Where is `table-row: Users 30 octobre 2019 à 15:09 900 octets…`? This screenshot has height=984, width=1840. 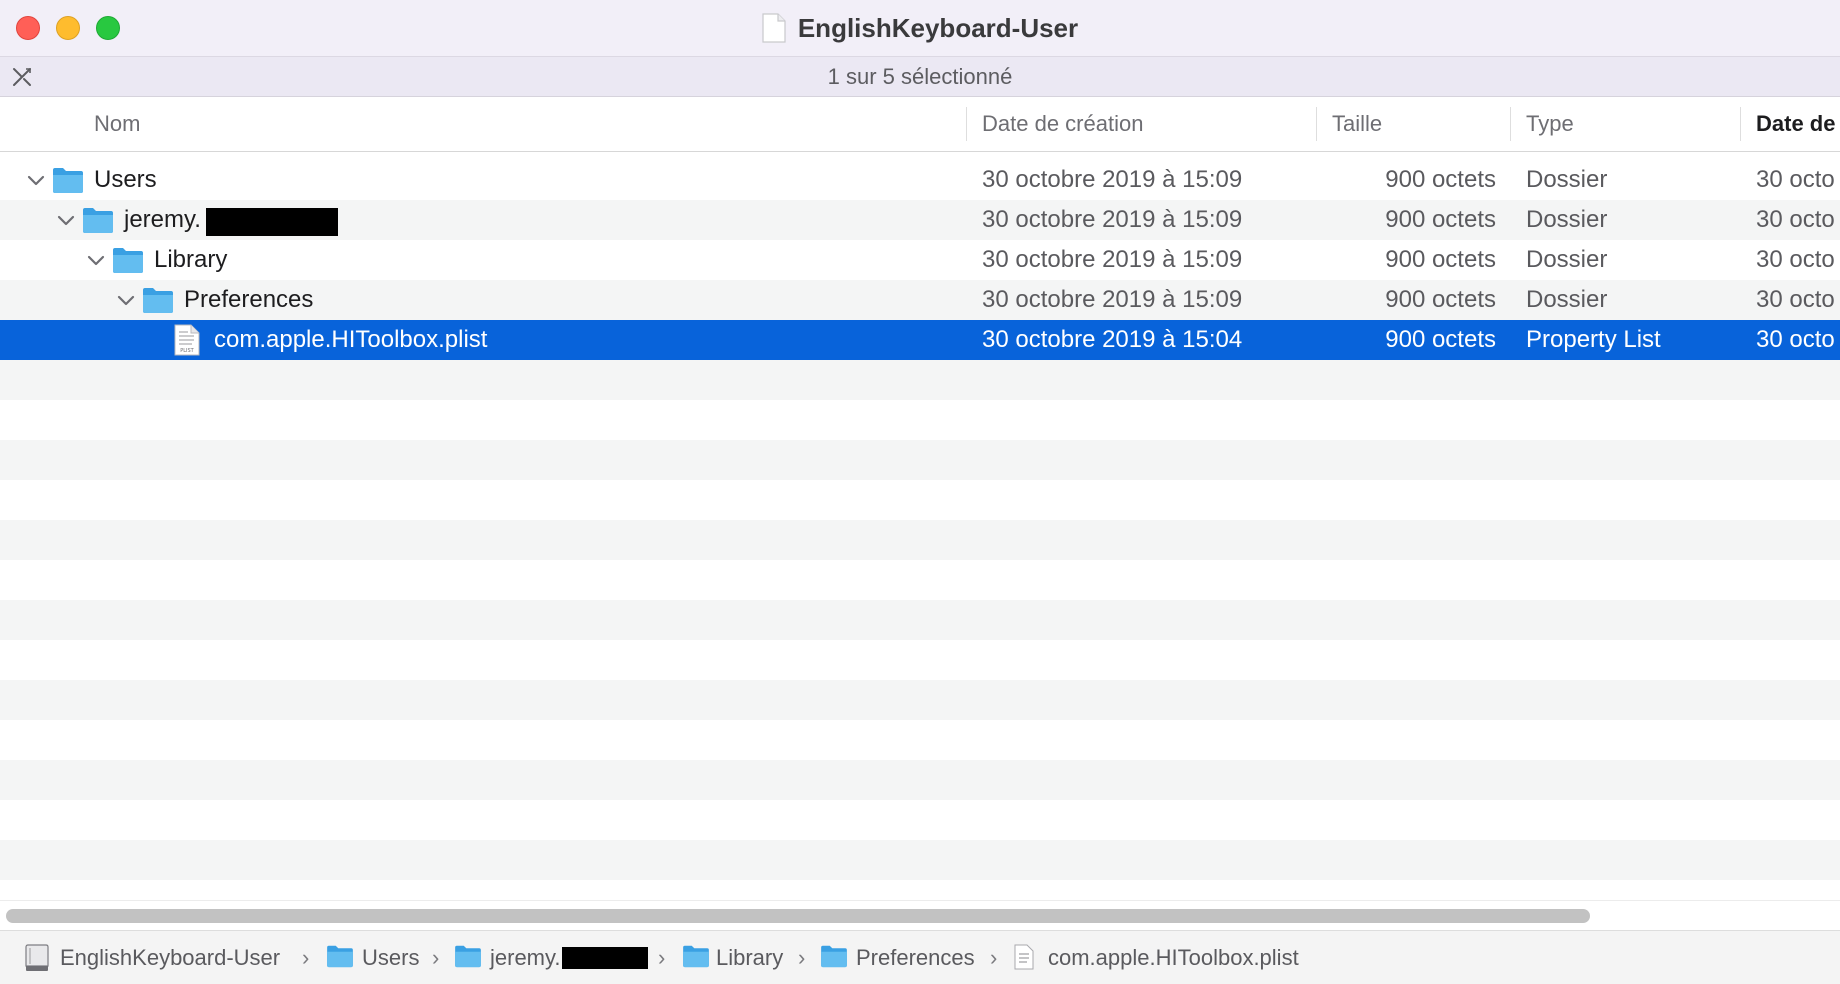
table-row: Users 30 octobre 2019 à 15:09 900 octets… is located at coordinates (920, 180).